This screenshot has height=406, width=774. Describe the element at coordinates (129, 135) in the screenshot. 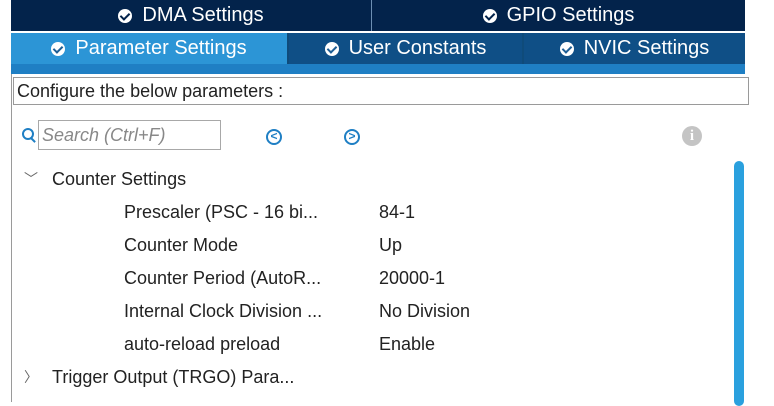

I see `search-input: Search (Ctrl+F)` at that location.